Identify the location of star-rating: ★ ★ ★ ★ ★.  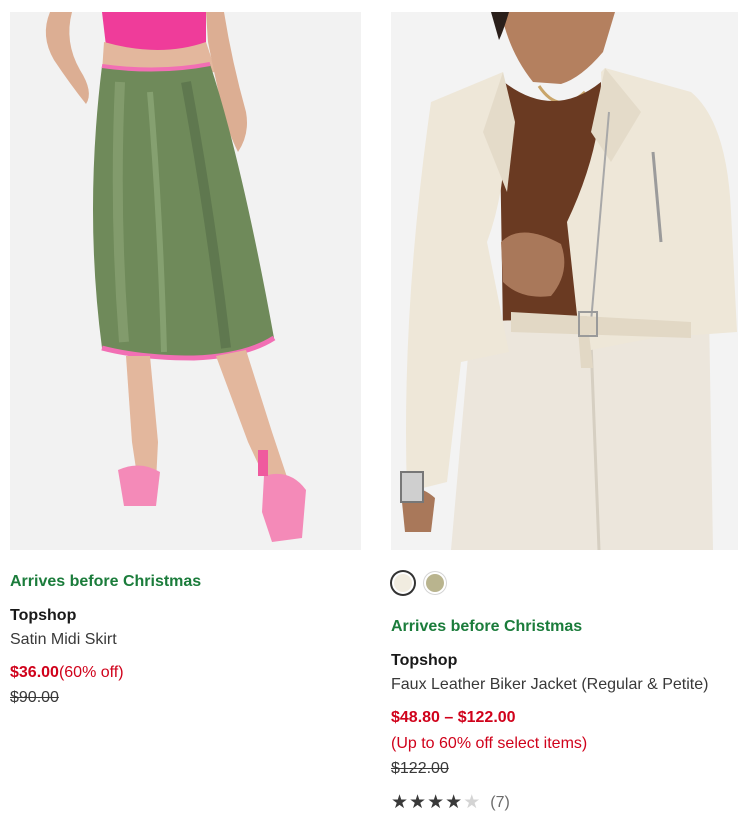
(435, 803).